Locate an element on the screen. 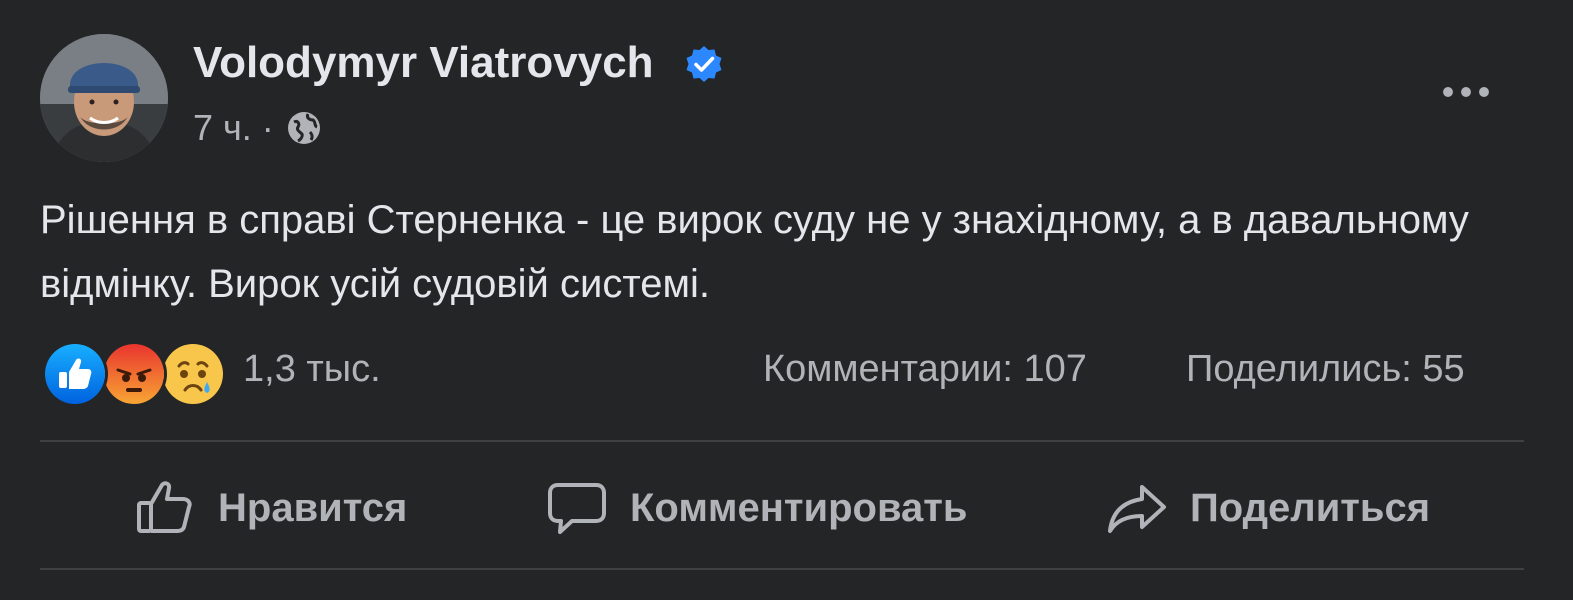 The image size is (1573, 600). avatar is located at coordinates (104, 98).